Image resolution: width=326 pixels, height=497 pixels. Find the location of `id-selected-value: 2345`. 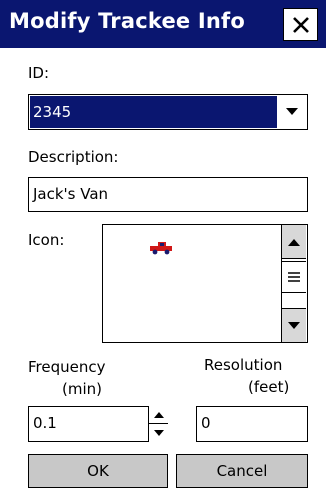

id-selected-value: 2345 is located at coordinates (153, 112).